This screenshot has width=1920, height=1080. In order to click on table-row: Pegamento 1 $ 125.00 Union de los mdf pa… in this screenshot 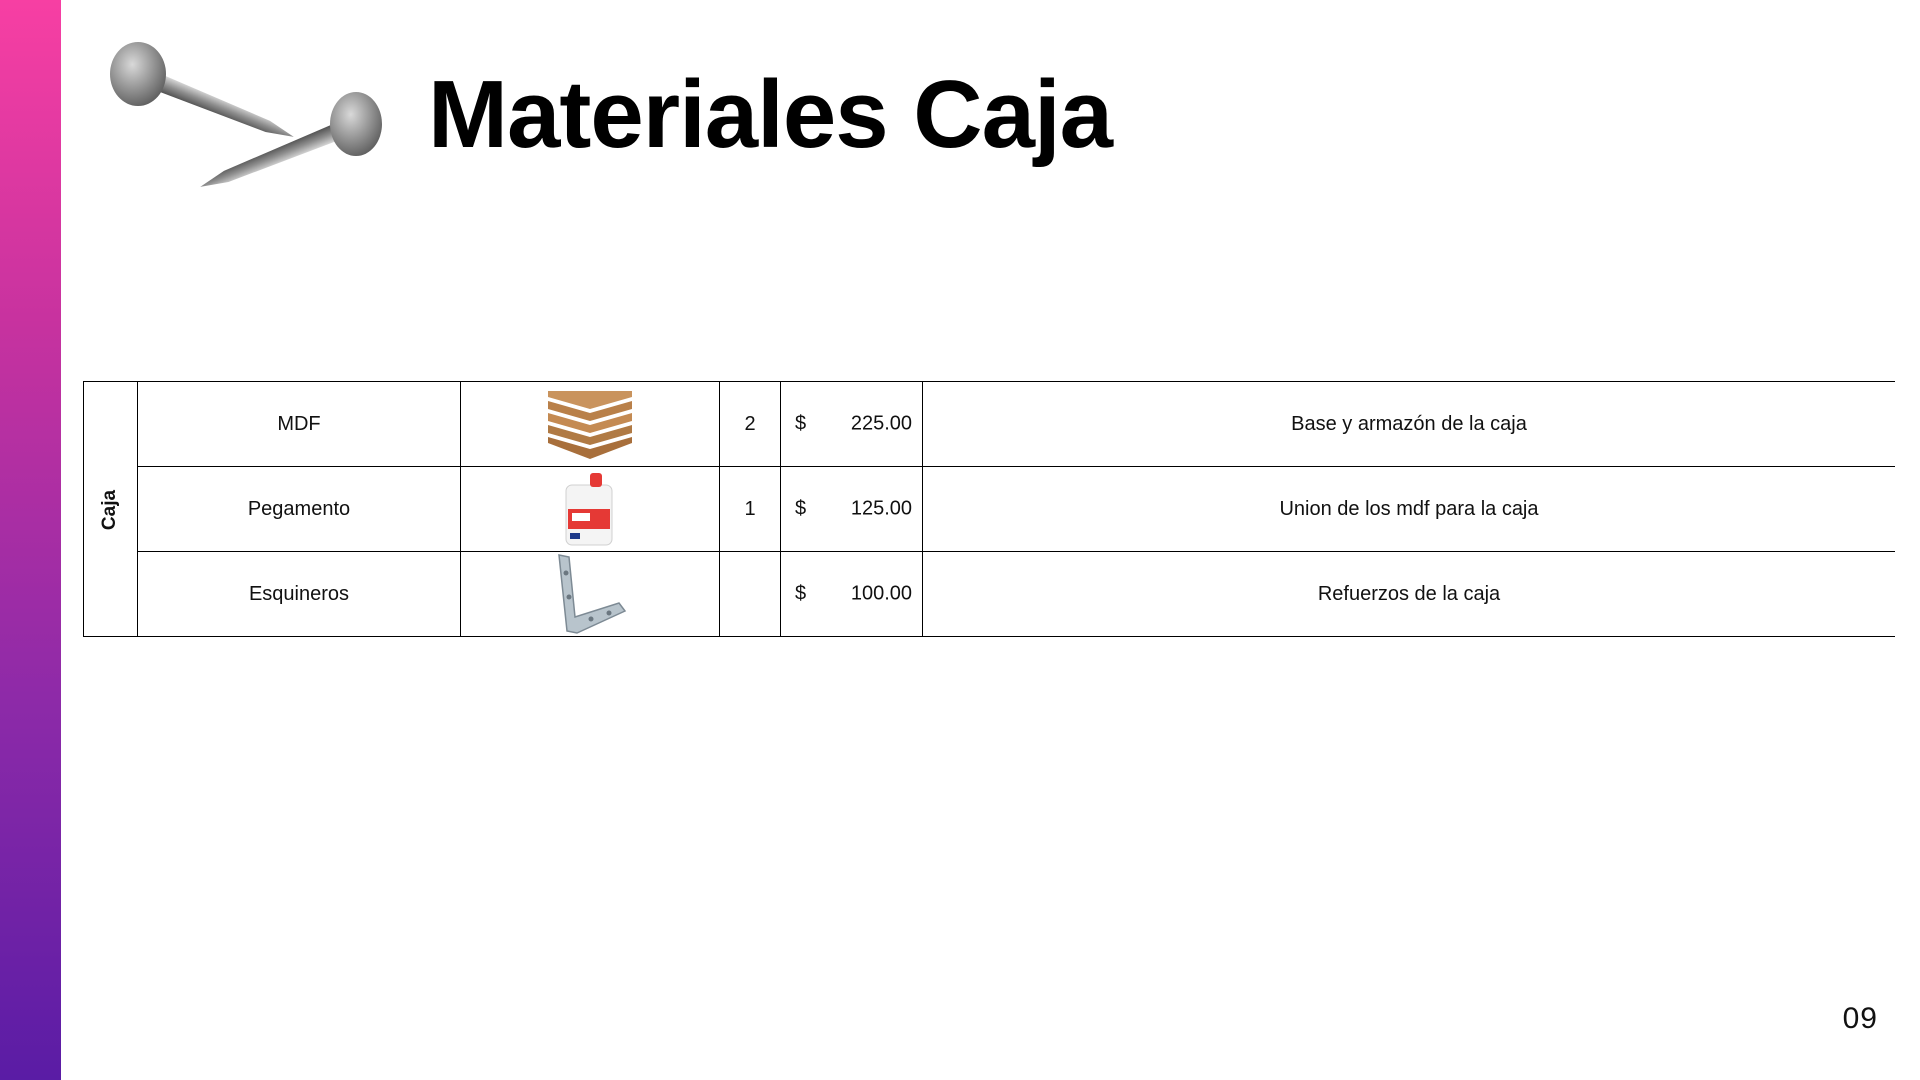, I will do `click(989, 509)`.